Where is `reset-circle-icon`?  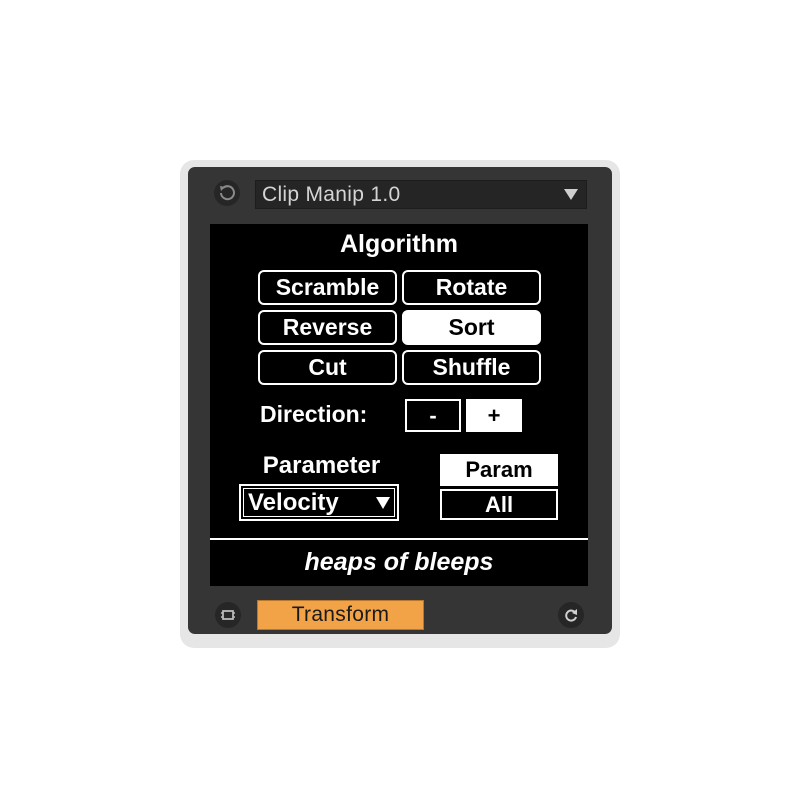
reset-circle-icon is located at coordinates (227, 193).